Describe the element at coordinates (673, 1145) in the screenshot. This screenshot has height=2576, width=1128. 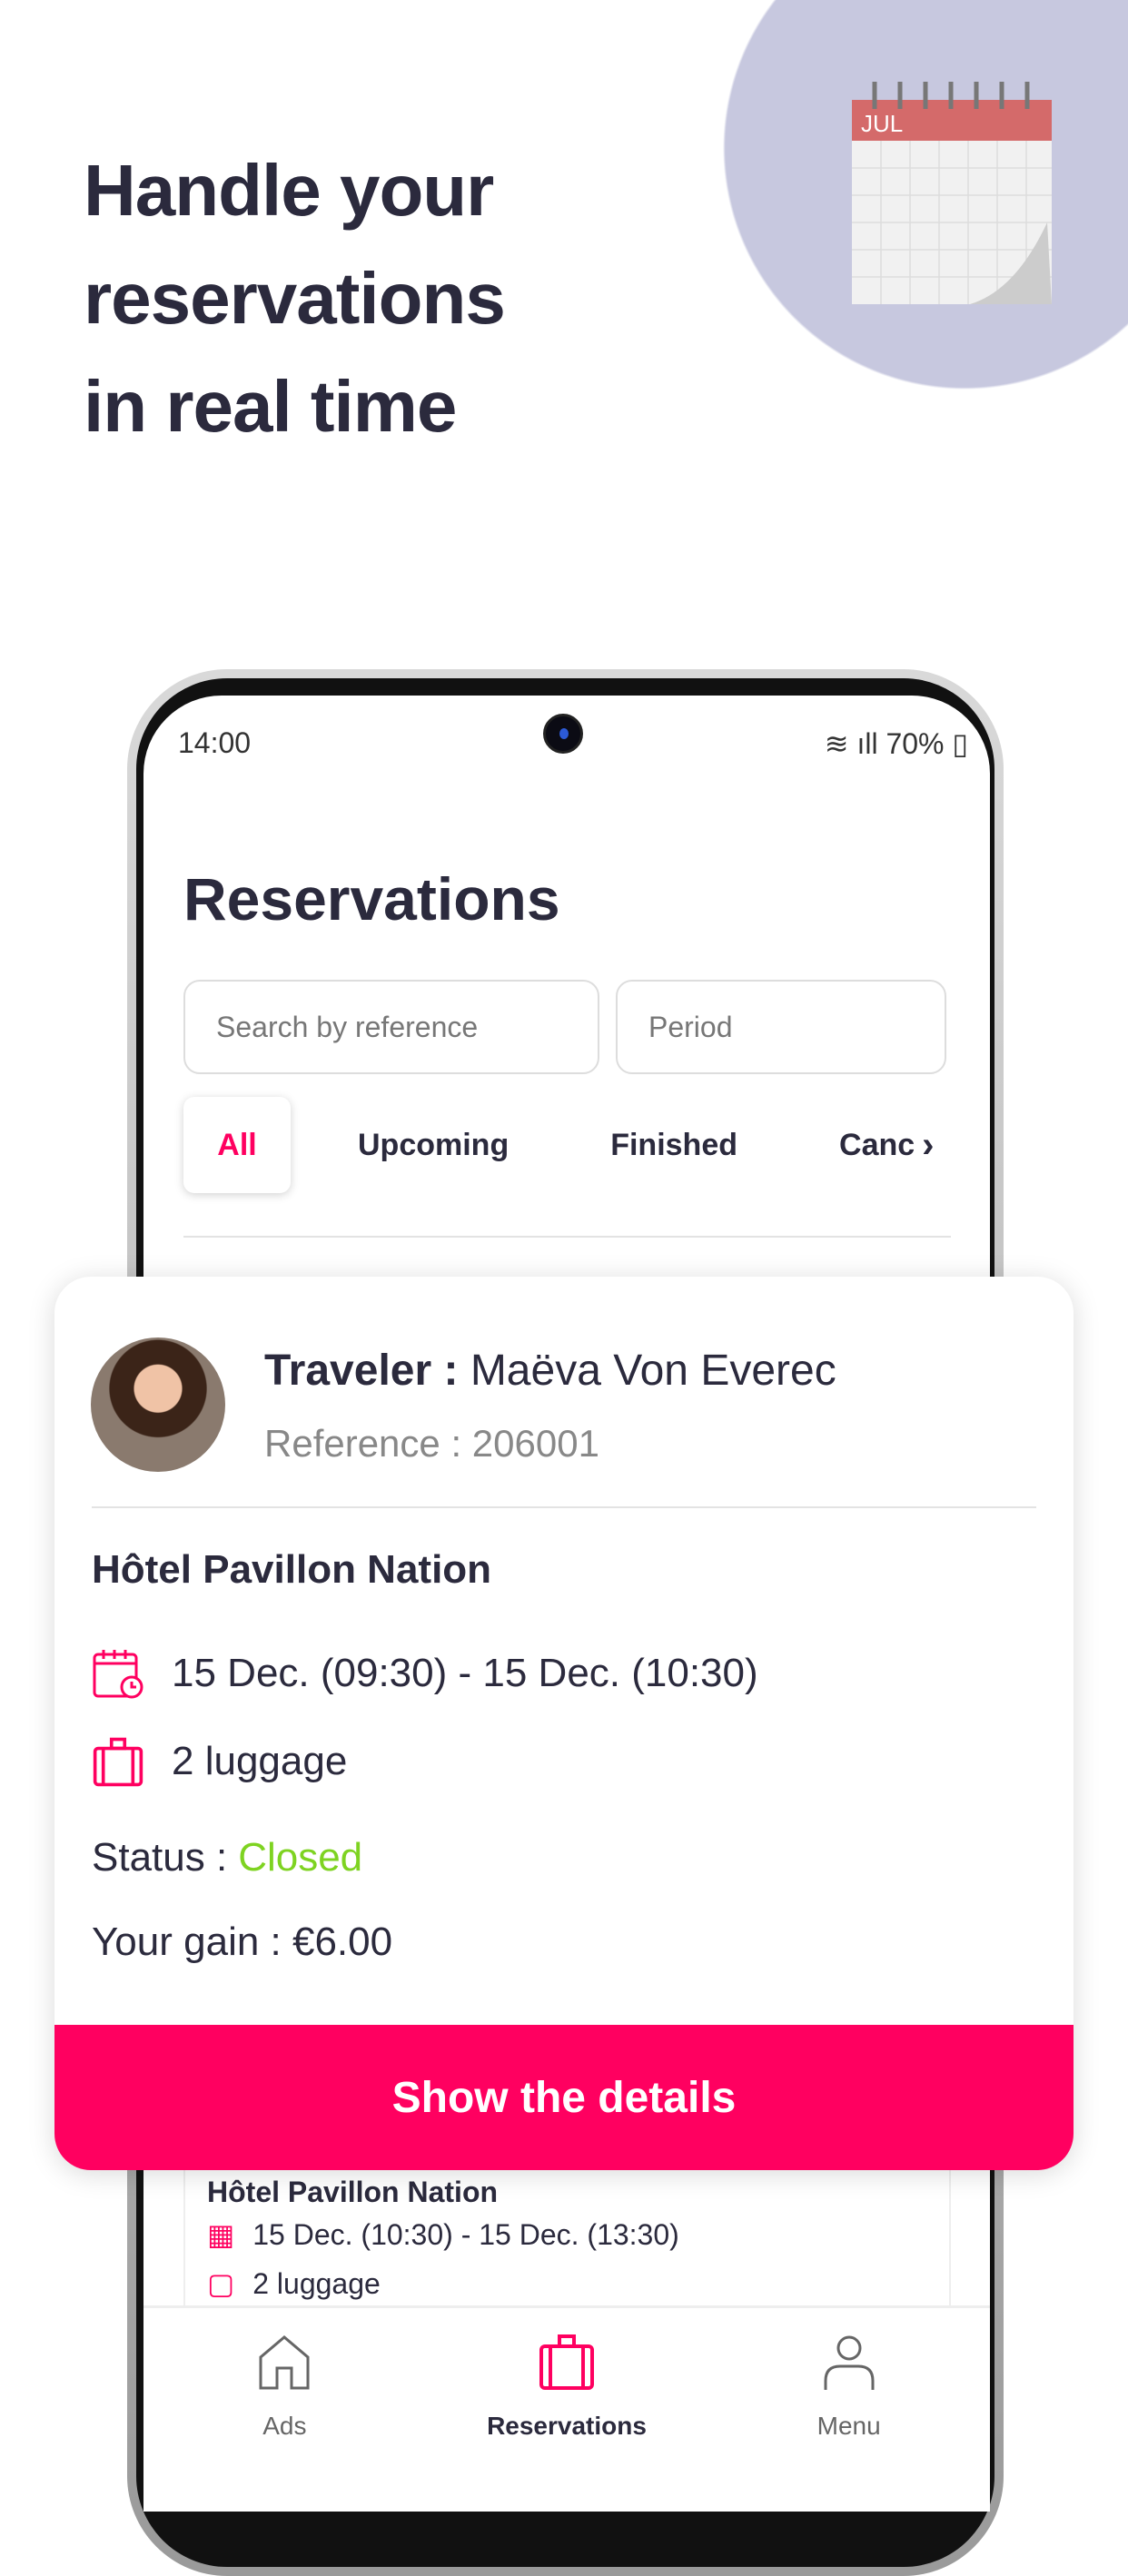
I see `tab-finished: Finished` at that location.